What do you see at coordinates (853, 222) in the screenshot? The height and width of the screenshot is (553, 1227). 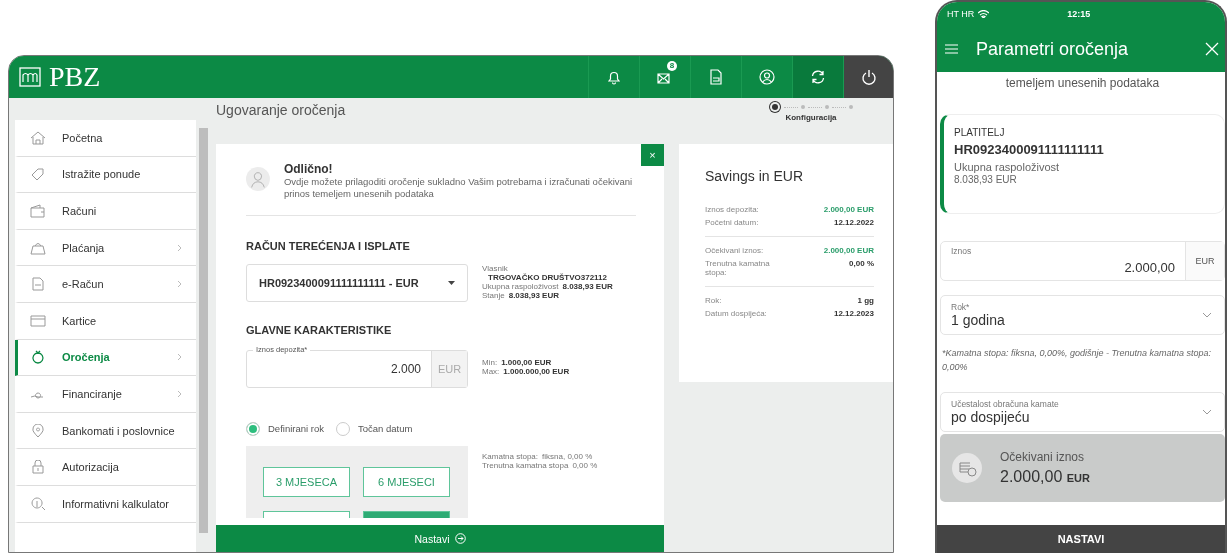 I see `summary-value: 12.12.2022` at bounding box center [853, 222].